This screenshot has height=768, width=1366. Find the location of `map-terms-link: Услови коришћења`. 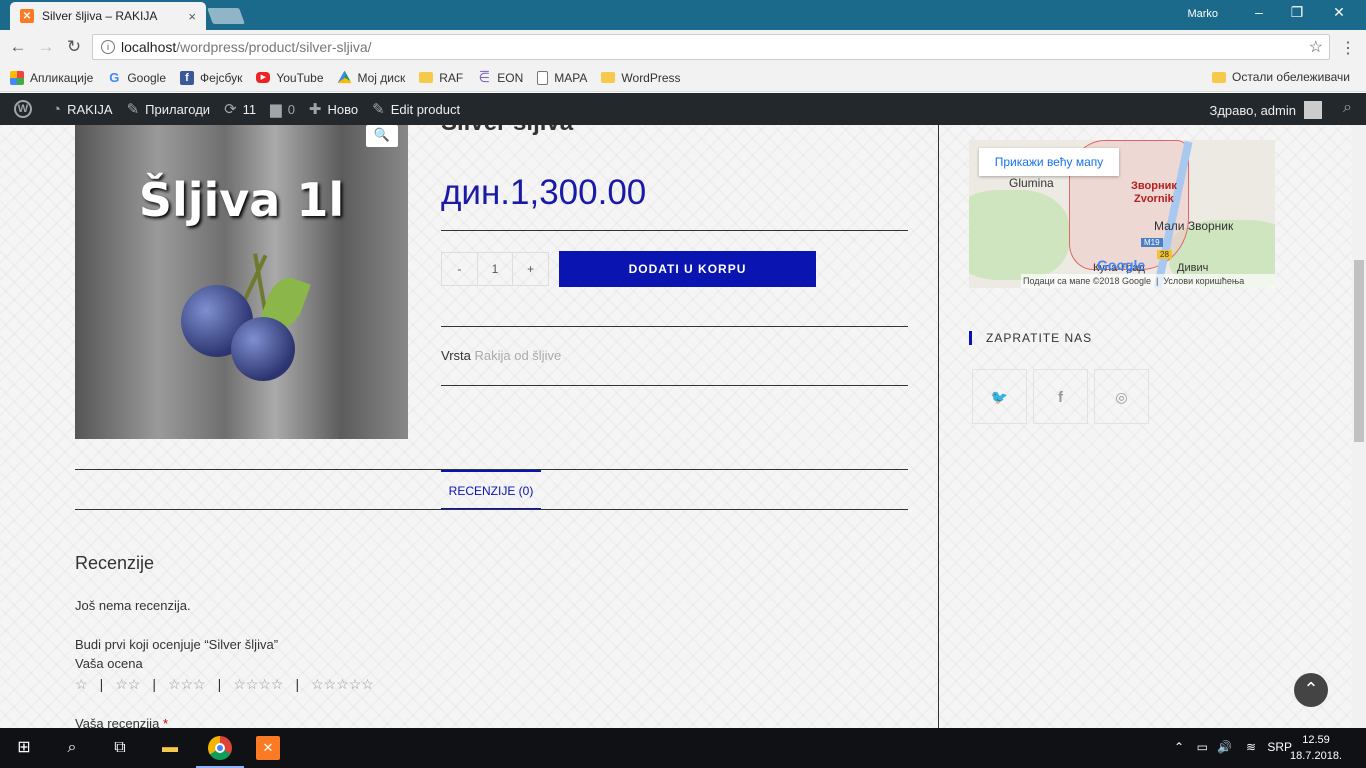

map-terms-link: Услови коришћења is located at coordinates (1203, 281).